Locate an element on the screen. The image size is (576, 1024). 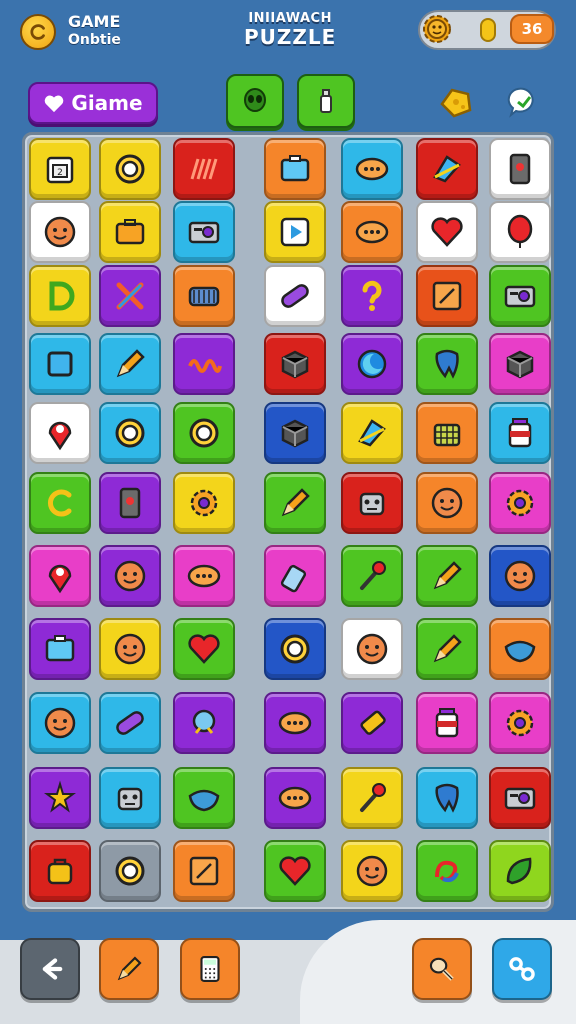
tile-r3-c5 is located at coordinates (372, 296).